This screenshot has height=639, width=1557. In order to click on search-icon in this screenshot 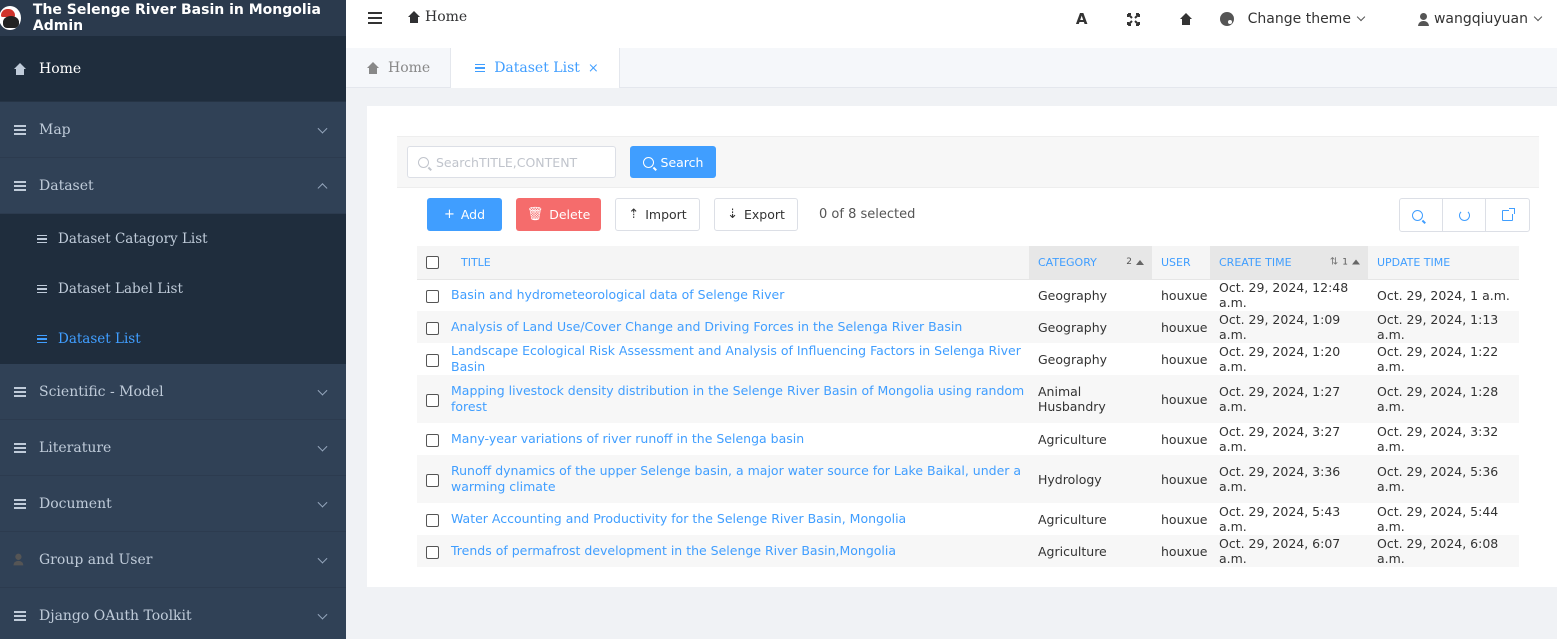, I will do `click(423, 162)`.